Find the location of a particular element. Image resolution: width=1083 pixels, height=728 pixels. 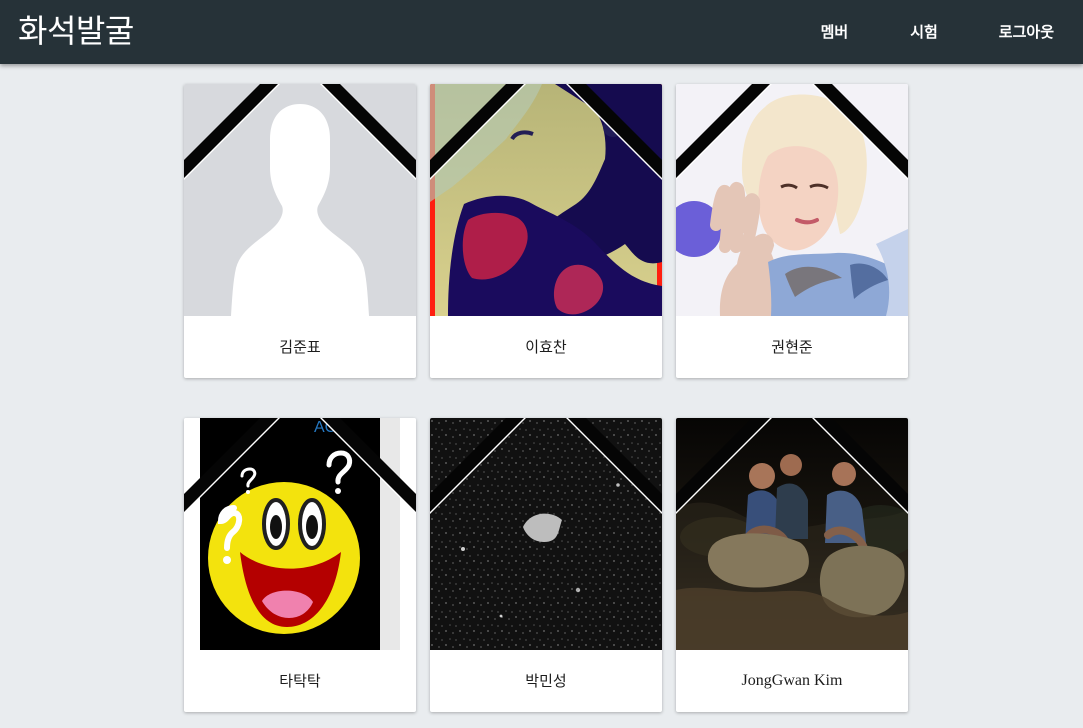

member-card: 이효찬 is located at coordinates (546, 231).